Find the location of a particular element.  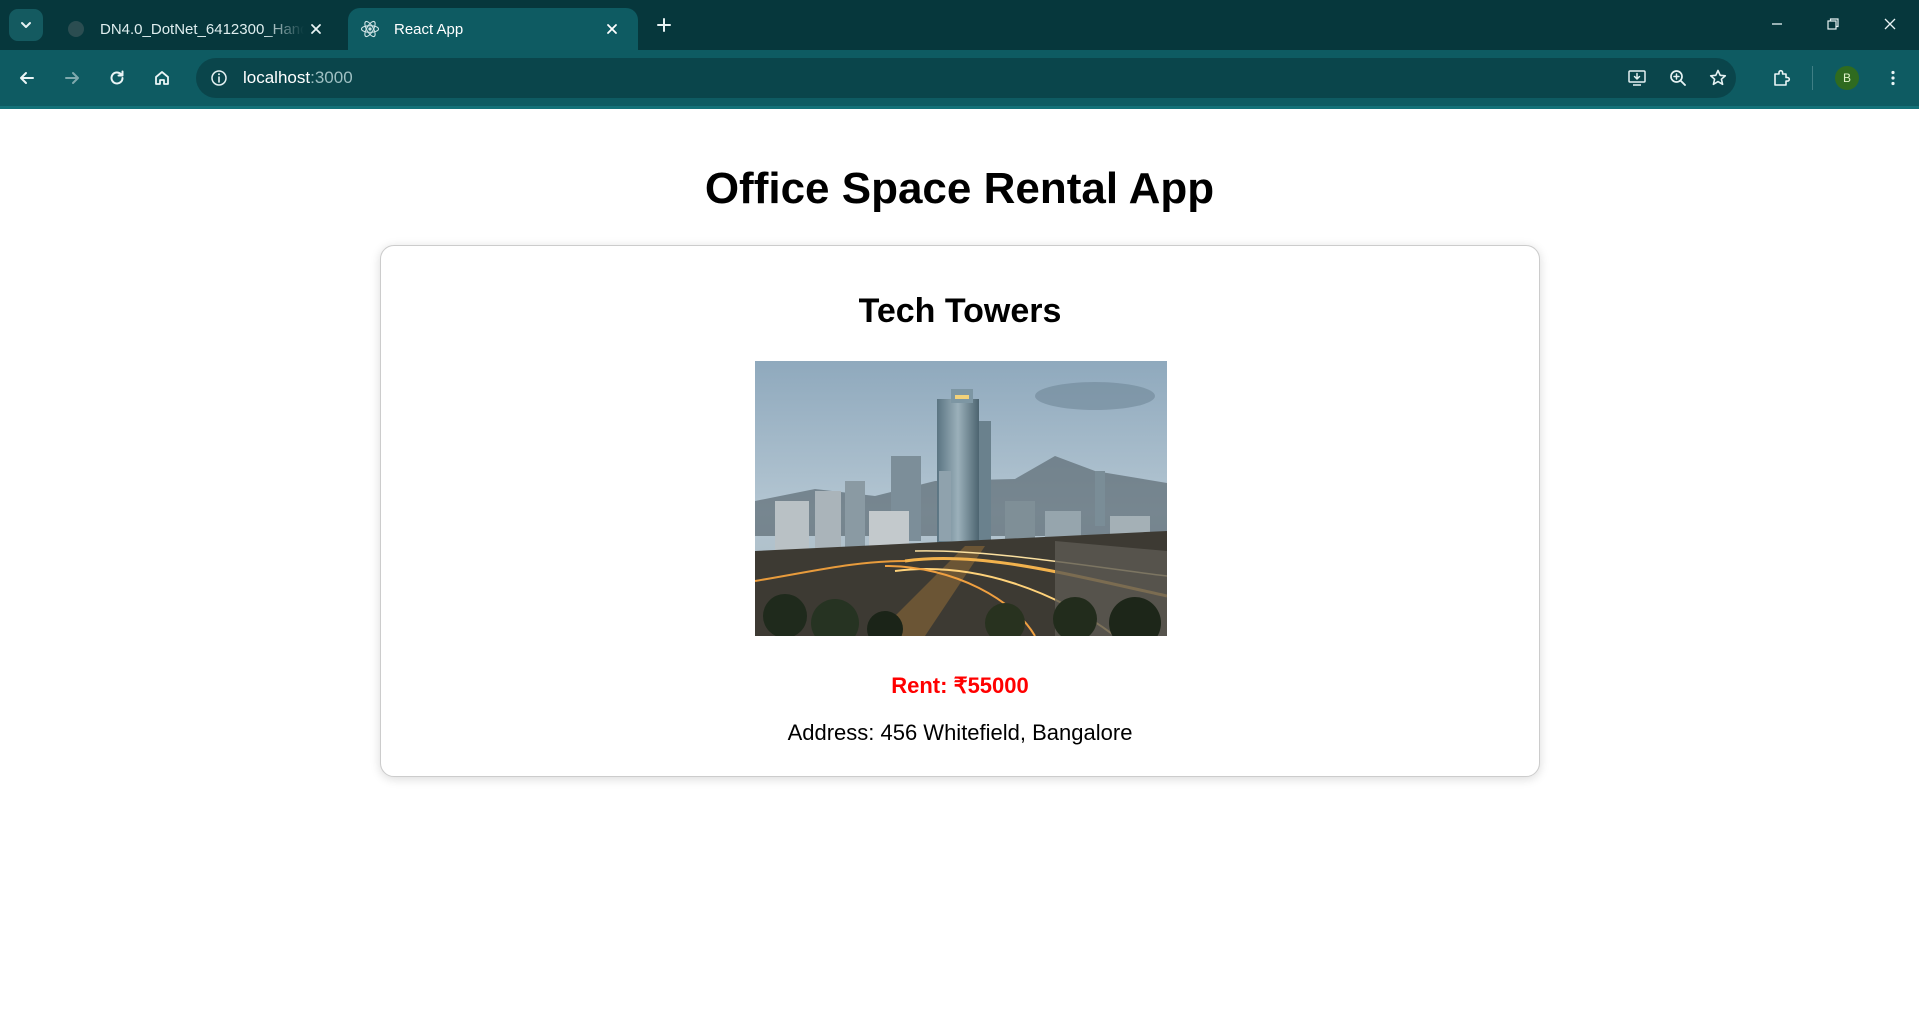

menu-button is located at coordinates (1893, 78).